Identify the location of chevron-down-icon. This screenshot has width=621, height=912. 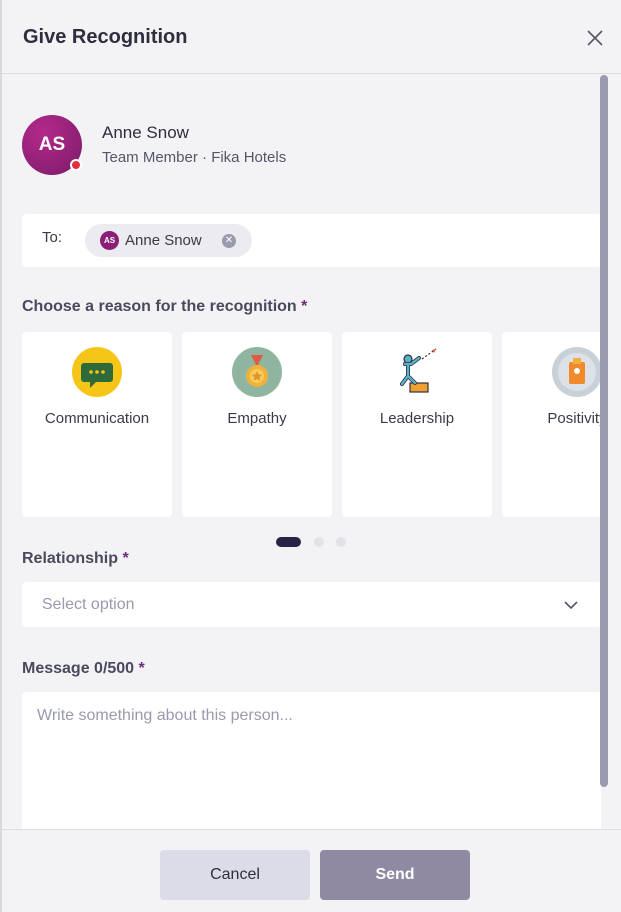
(571, 605).